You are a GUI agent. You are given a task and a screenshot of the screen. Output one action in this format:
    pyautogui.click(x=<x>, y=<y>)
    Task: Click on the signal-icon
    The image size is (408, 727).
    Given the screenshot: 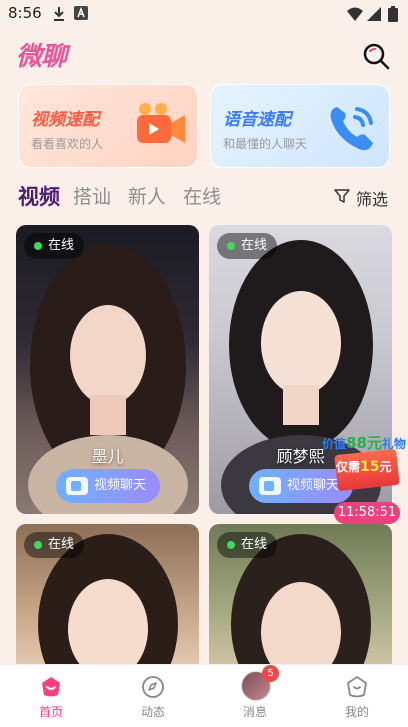 What is the action you would take?
    pyautogui.click(x=374, y=14)
    